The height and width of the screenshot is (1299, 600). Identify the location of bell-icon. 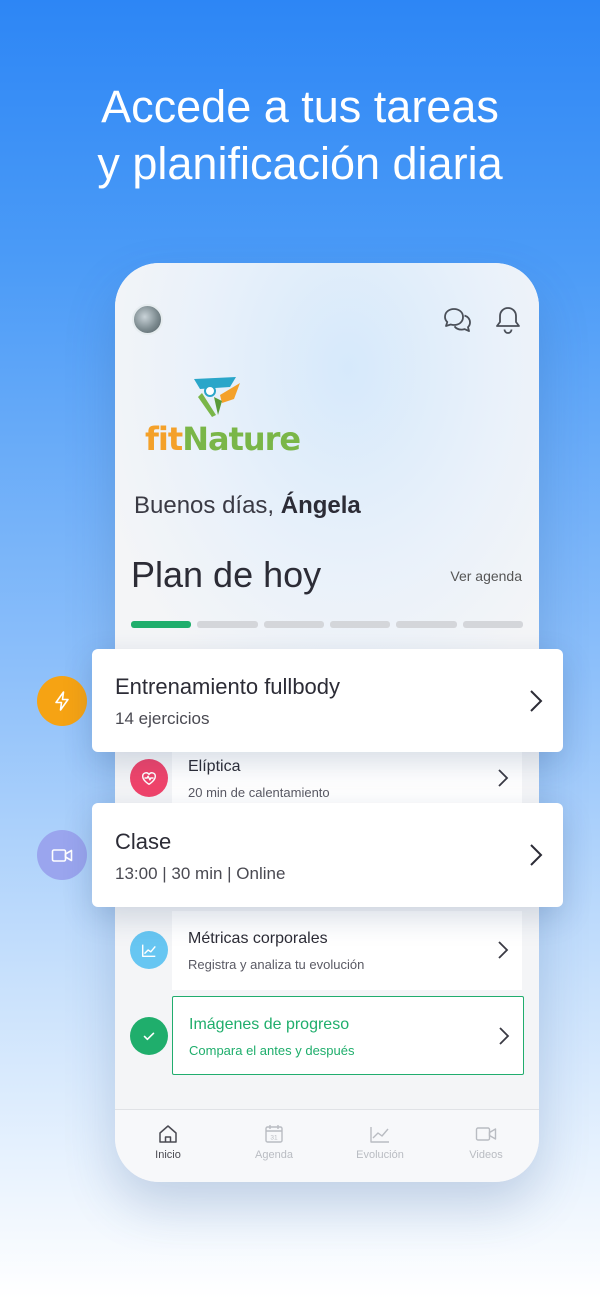
(508, 320).